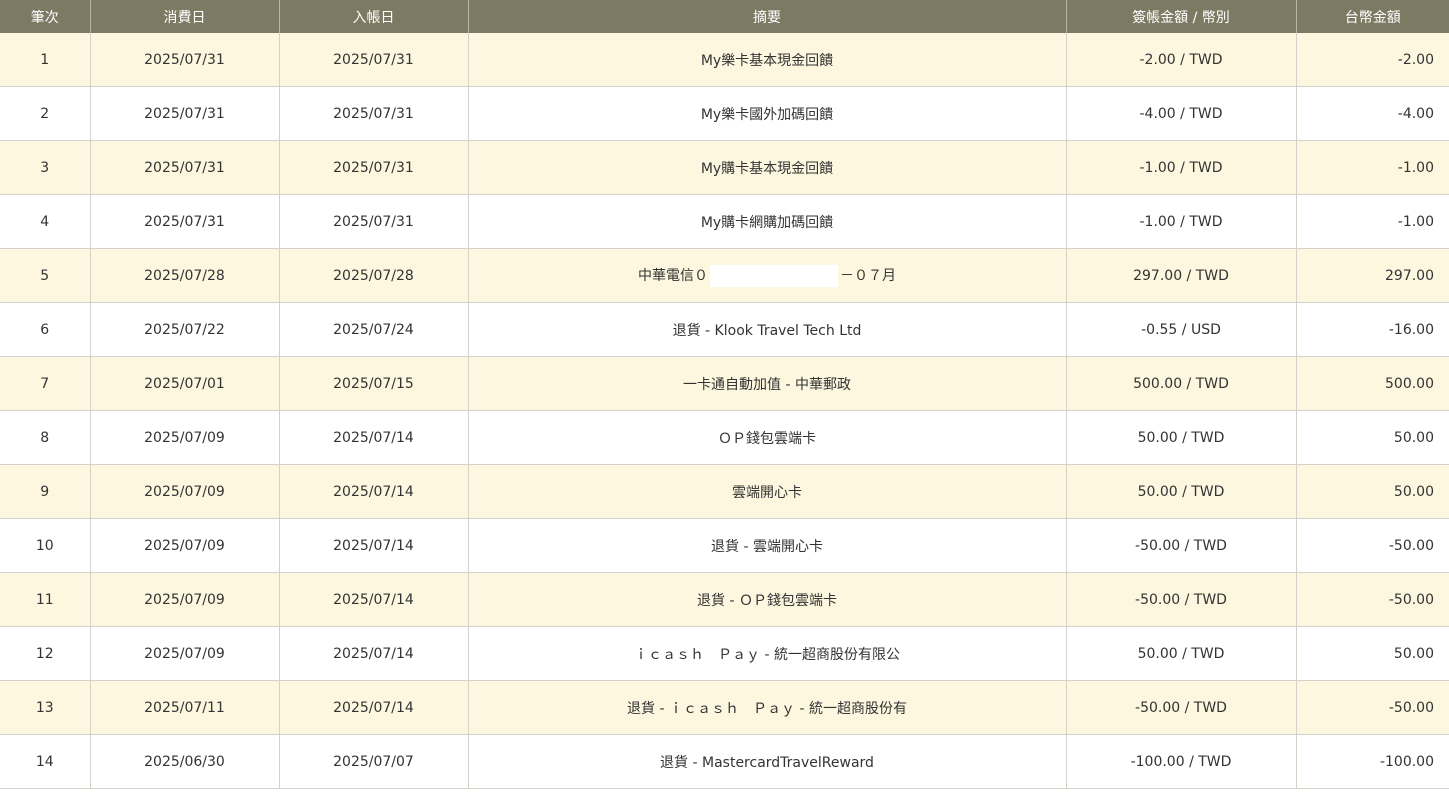 The height and width of the screenshot is (796, 1449). I want to click on desc-suffix: －０７月, so click(868, 275).